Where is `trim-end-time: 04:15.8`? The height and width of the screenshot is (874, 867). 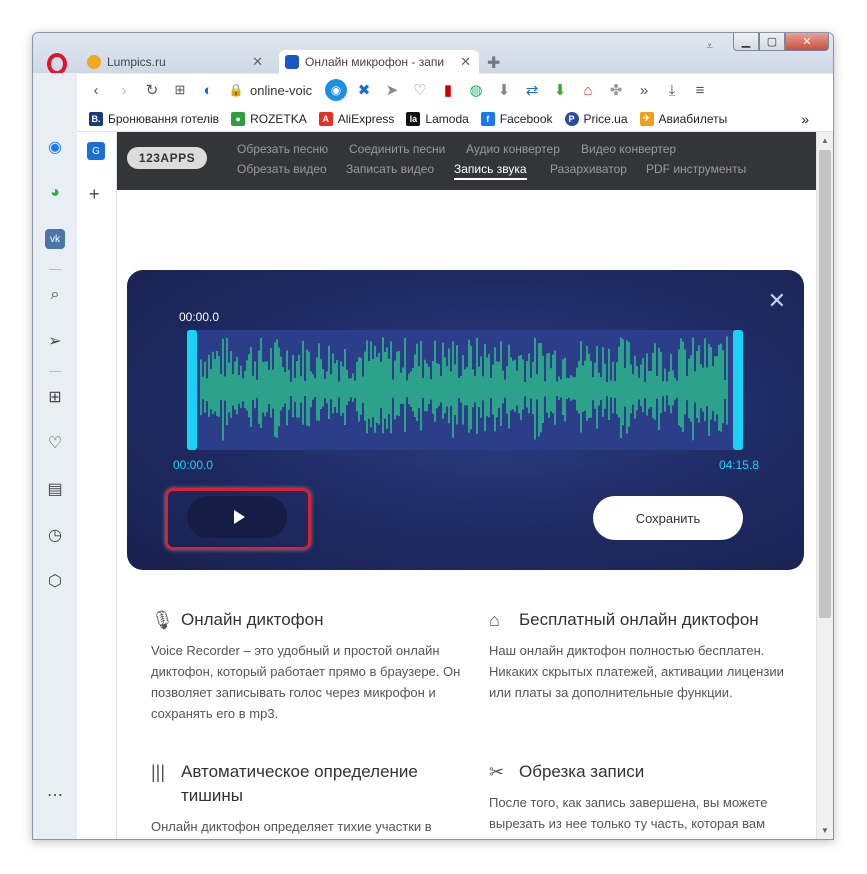
trim-end-time: 04:15.8 is located at coordinates (738, 465).